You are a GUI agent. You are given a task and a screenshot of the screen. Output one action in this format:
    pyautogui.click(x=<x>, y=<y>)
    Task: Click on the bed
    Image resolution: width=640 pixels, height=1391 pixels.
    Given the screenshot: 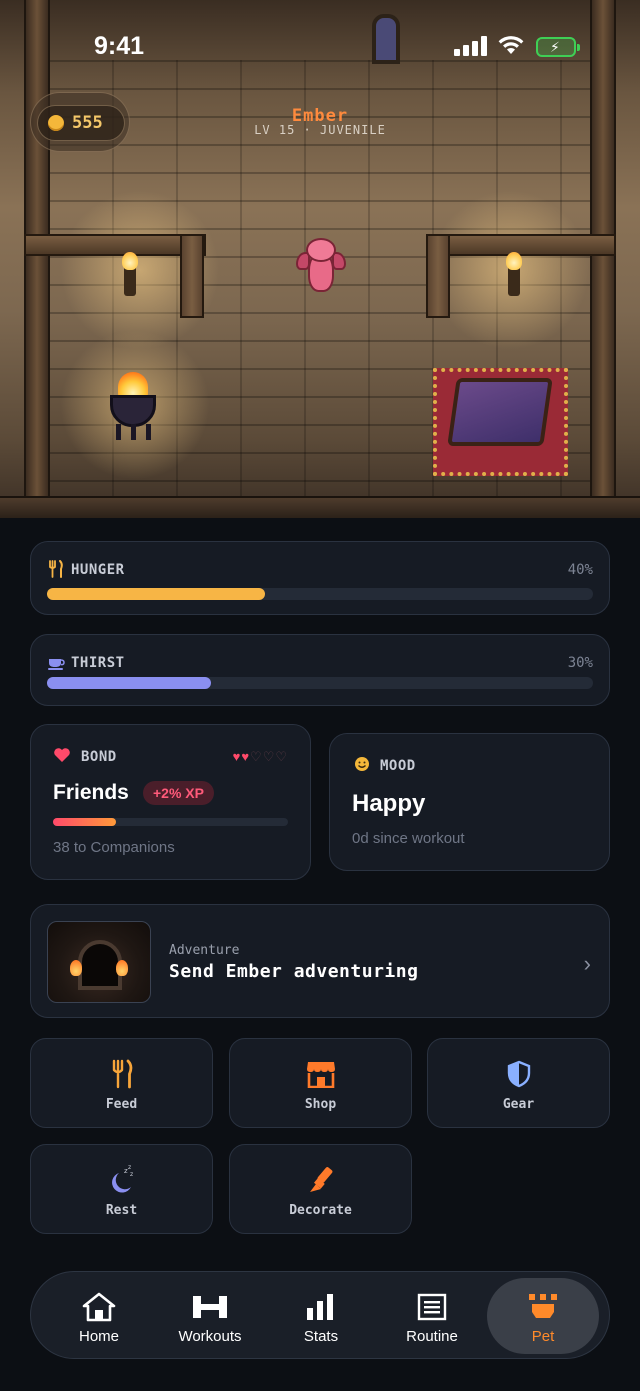 What is the action you would take?
    pyautogui.click(x=500, y=412)
    